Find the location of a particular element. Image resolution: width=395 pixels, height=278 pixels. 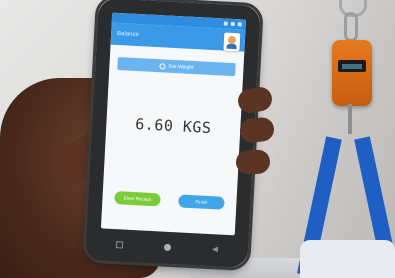

battery-icon is located at coordinates (239, 24).